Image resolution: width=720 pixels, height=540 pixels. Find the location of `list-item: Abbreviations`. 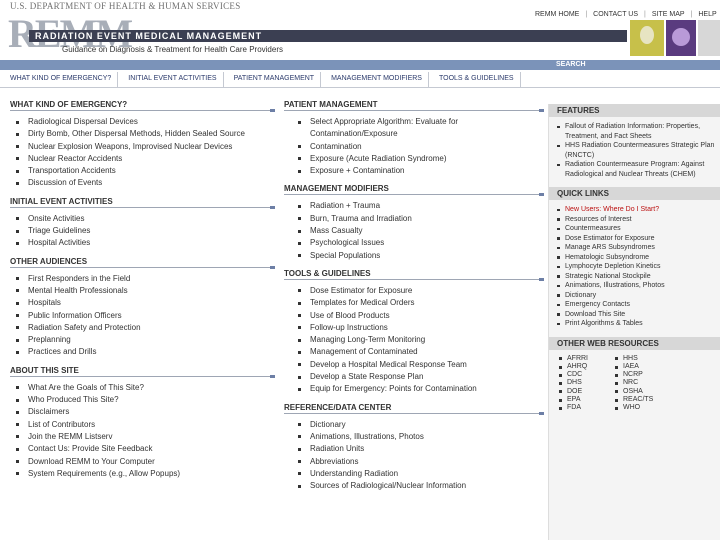

list-item: Abbreviations is located at coordinates (414, 462).